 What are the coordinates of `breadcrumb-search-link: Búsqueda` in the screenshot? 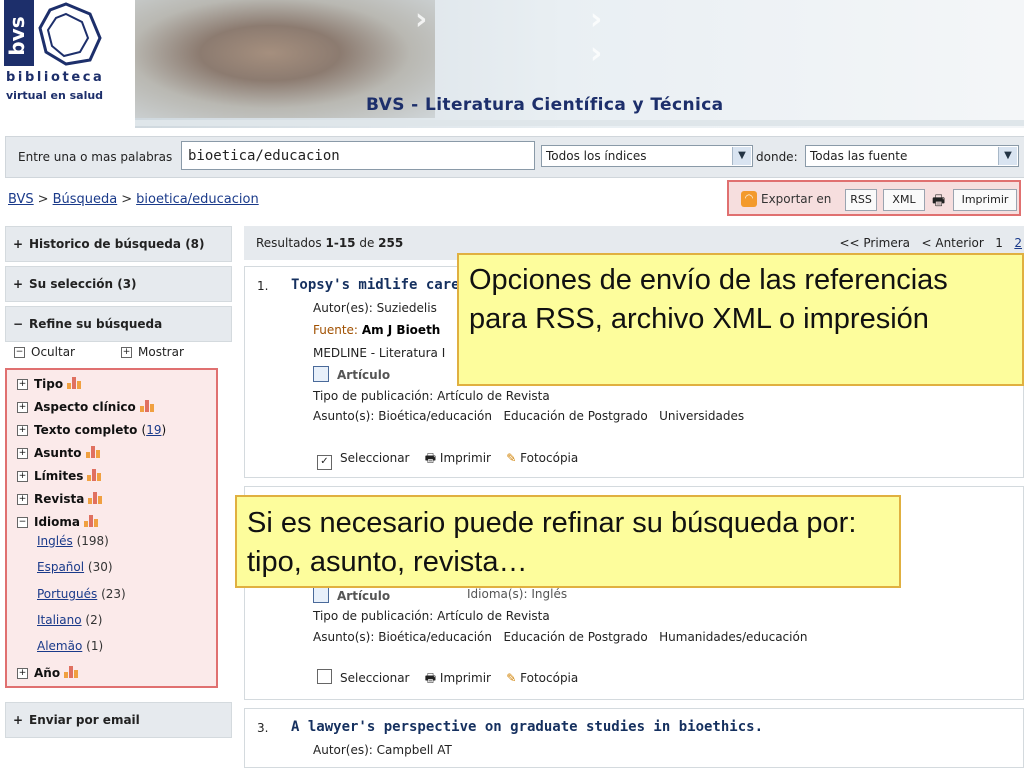 It's located at (85, 199).